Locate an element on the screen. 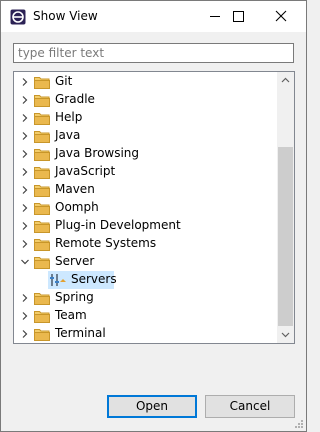  tree-item-label: Server is located at coordinates (75, 261).